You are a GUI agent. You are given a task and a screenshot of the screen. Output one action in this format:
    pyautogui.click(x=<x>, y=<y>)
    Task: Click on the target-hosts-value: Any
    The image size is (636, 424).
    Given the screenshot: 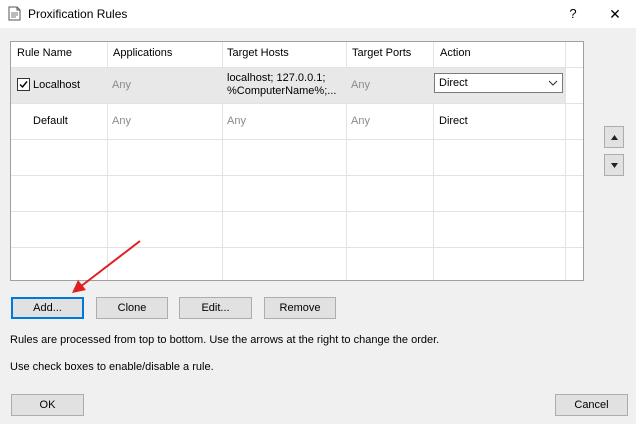 What is the action you would take?
    pyautogui.click(x=236, y=121)
    